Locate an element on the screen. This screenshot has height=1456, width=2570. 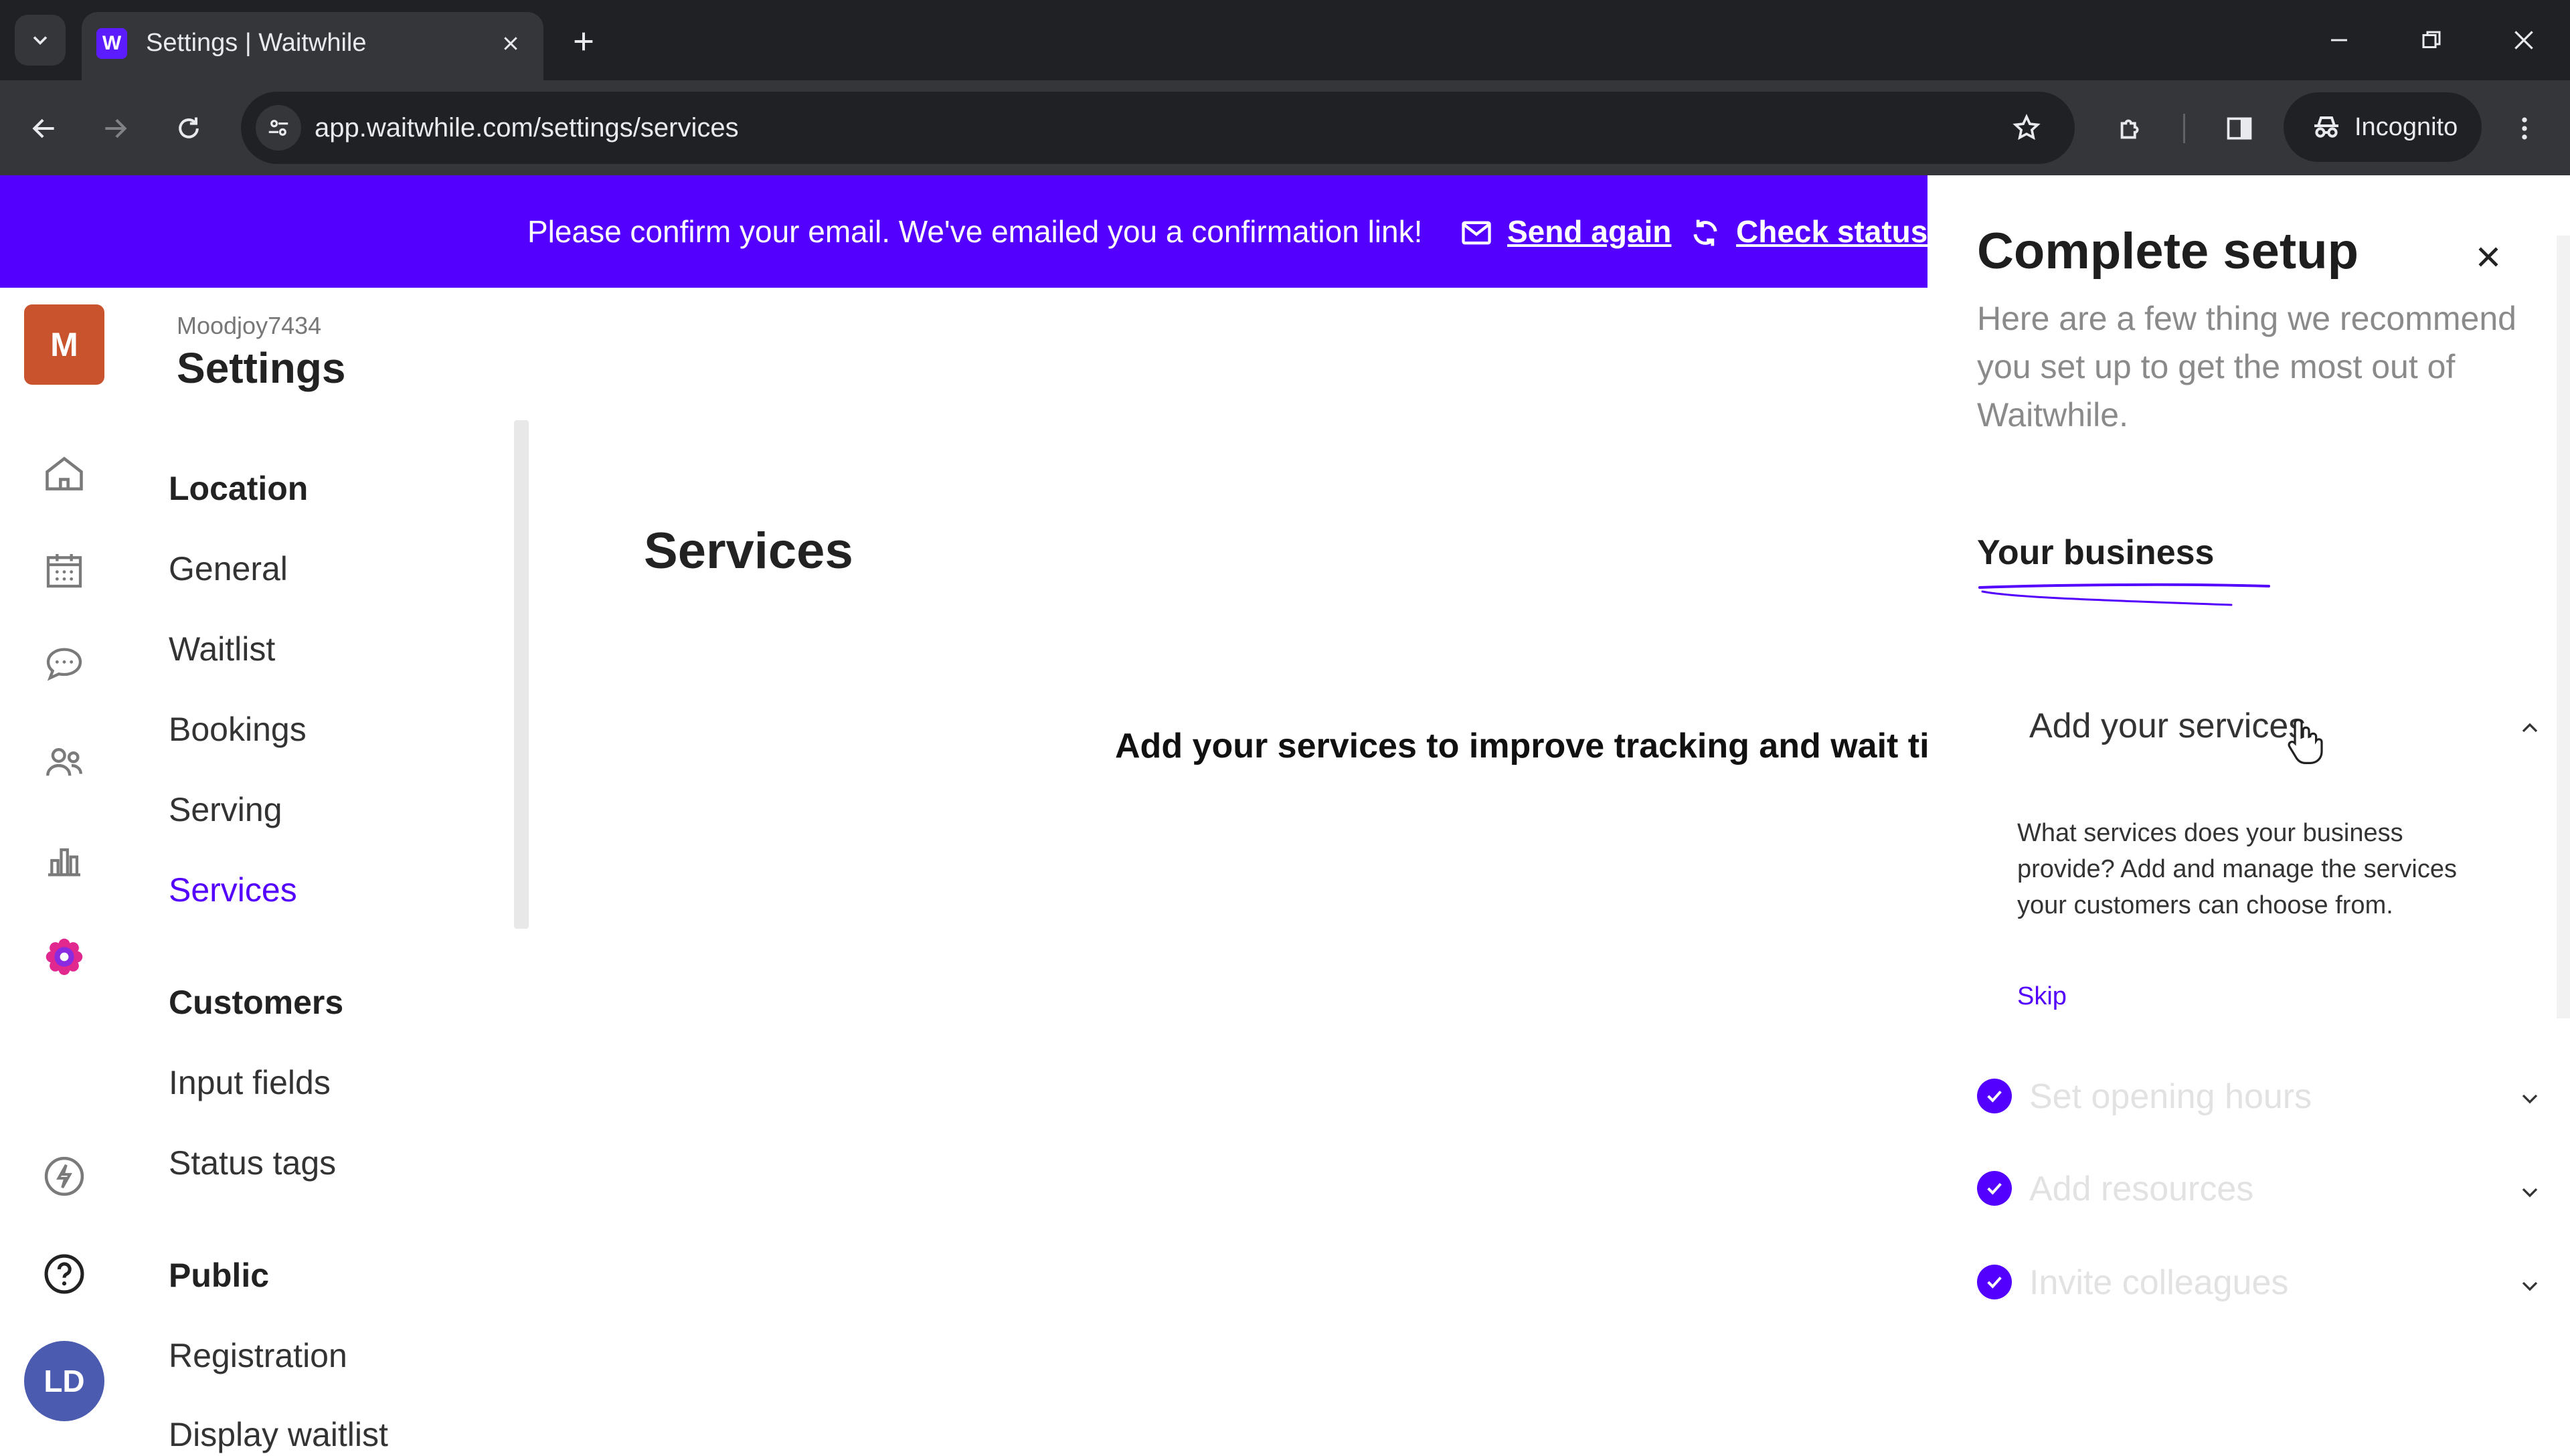
rail-customers-button is located at coordinates (64, 763).